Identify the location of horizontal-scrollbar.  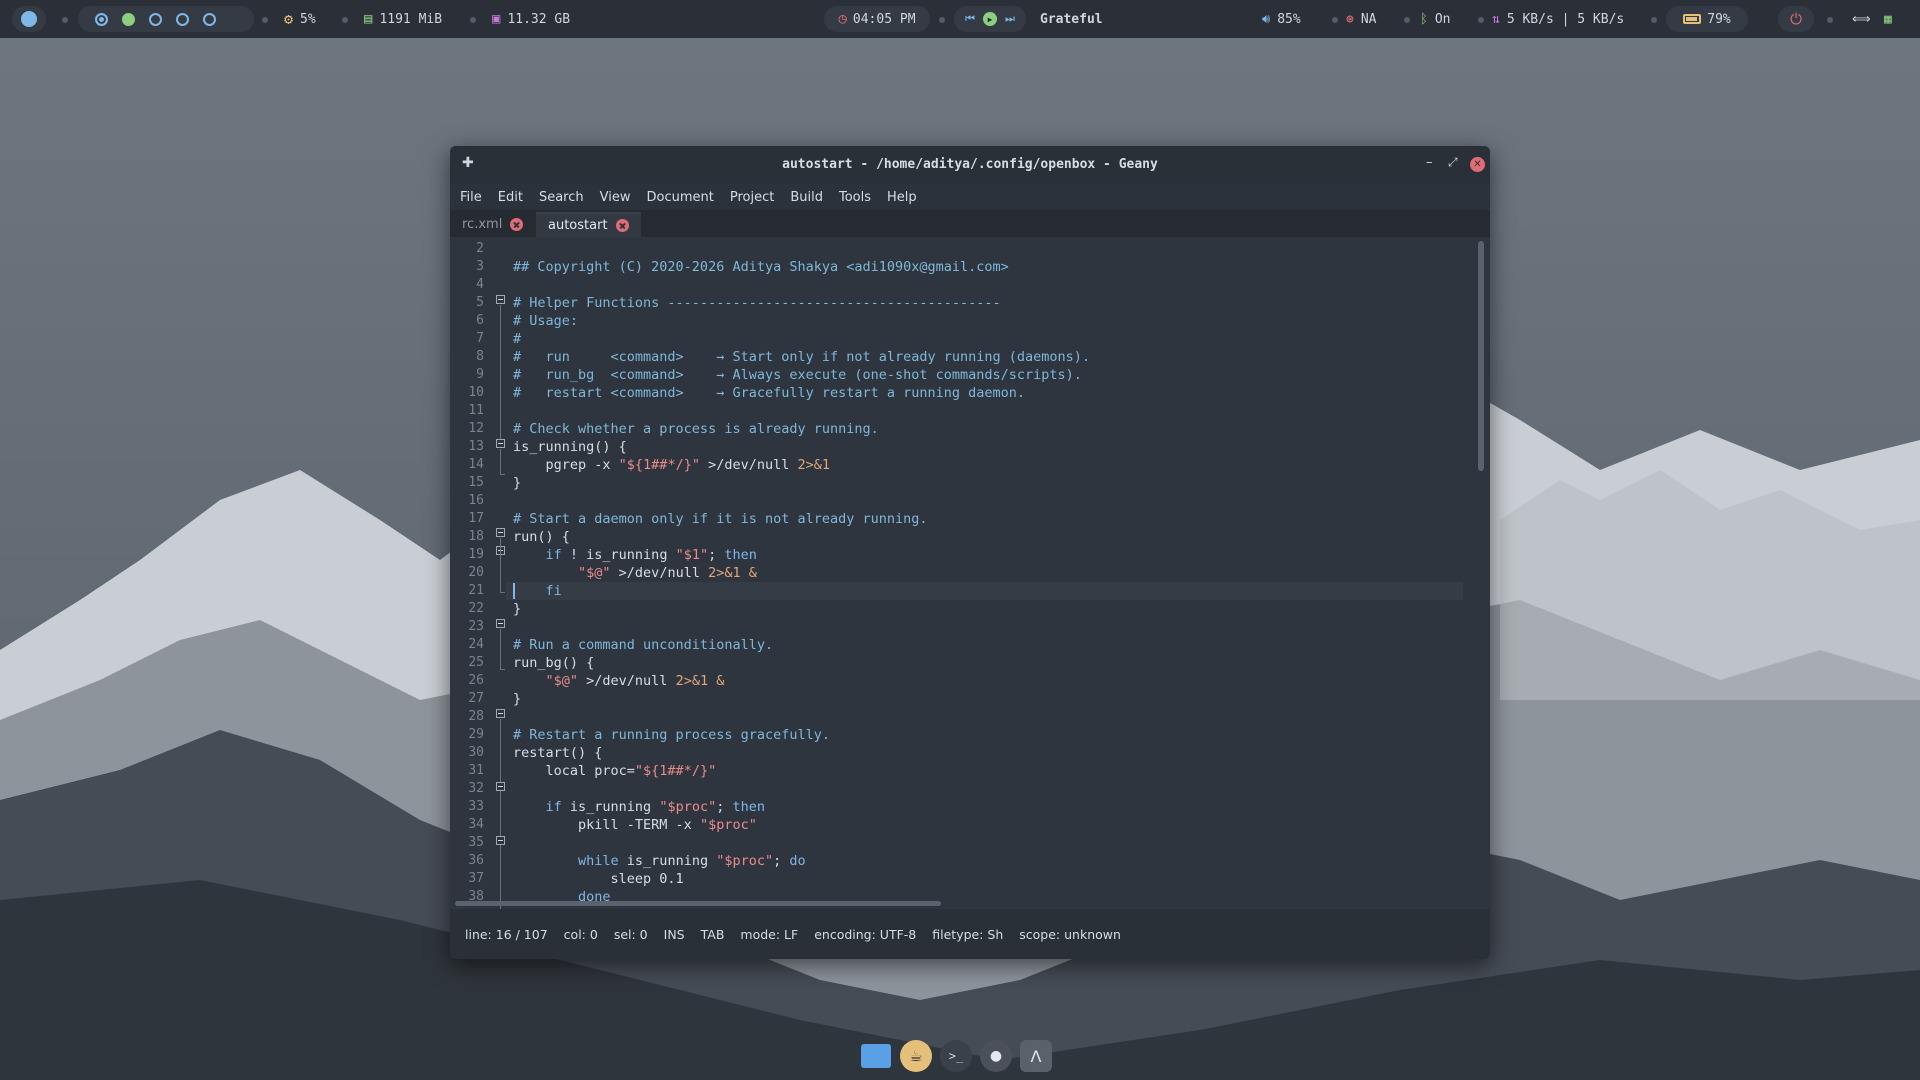
(698, 903).